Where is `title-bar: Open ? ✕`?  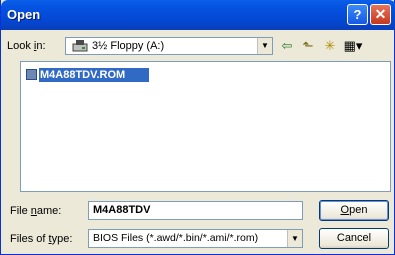 title-bar: Open ? ✕ is located at coordinates (198, 15).